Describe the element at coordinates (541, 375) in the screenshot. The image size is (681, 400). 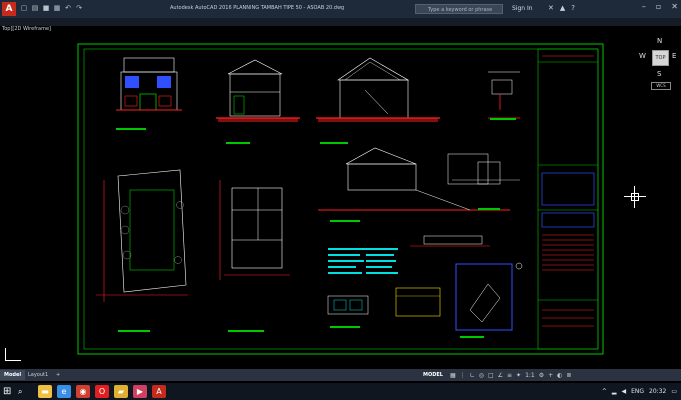
I see `workspace-gear-icon: ⚙` at that location.